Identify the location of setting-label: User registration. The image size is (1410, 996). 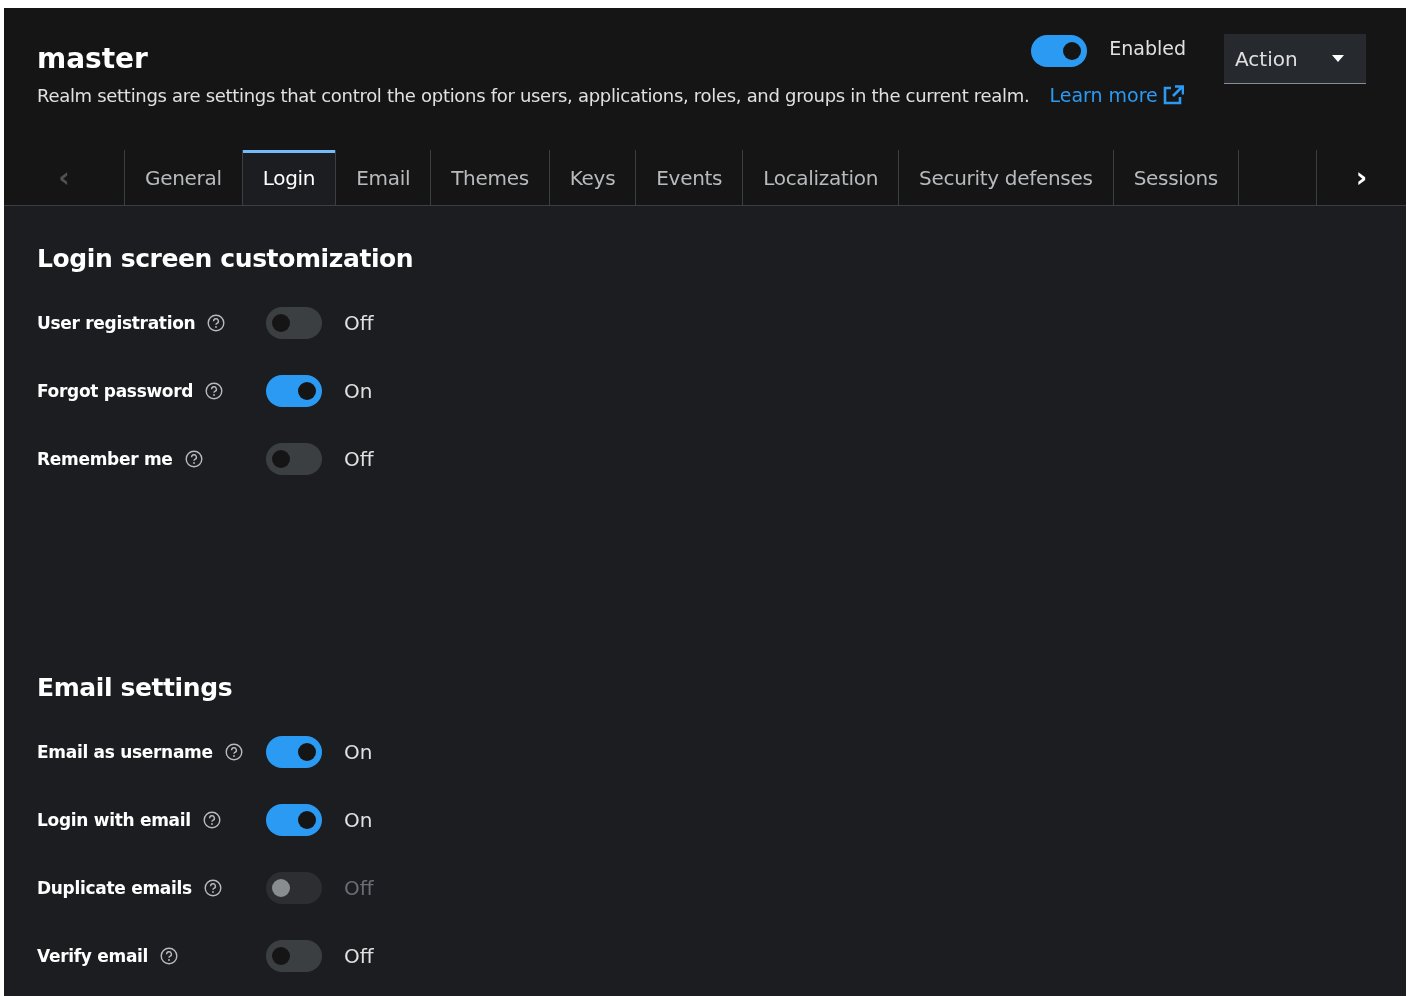
(116, 323).